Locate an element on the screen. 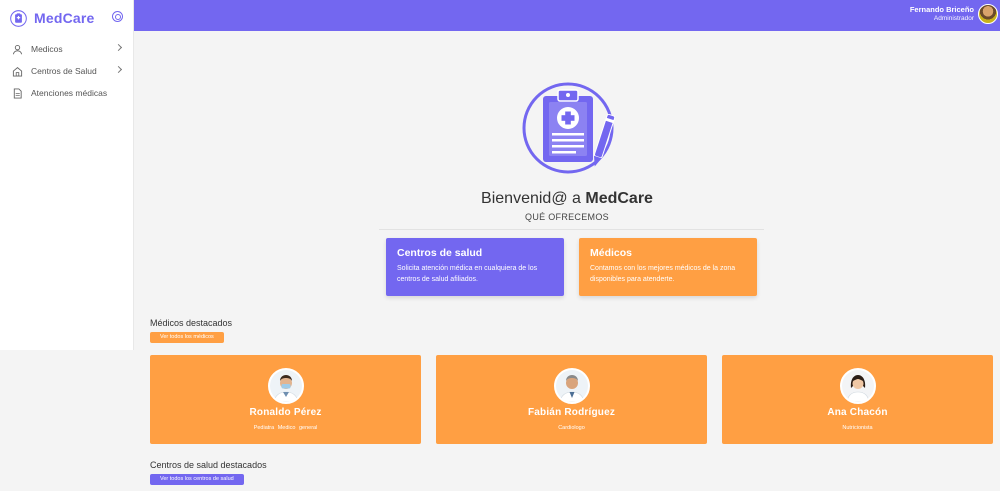  doctor-name: Ronaldo Pérez is located at coordinates (285, 412).